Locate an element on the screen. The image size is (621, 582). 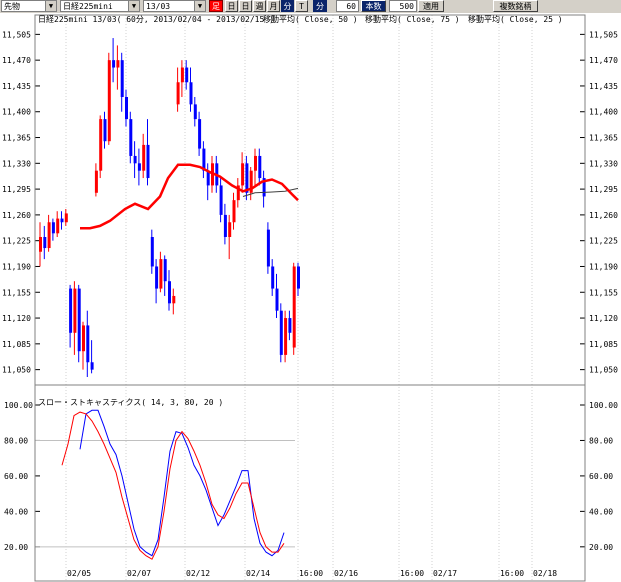
price-tick-label: 11,400 is located at coordinates (603, 112).